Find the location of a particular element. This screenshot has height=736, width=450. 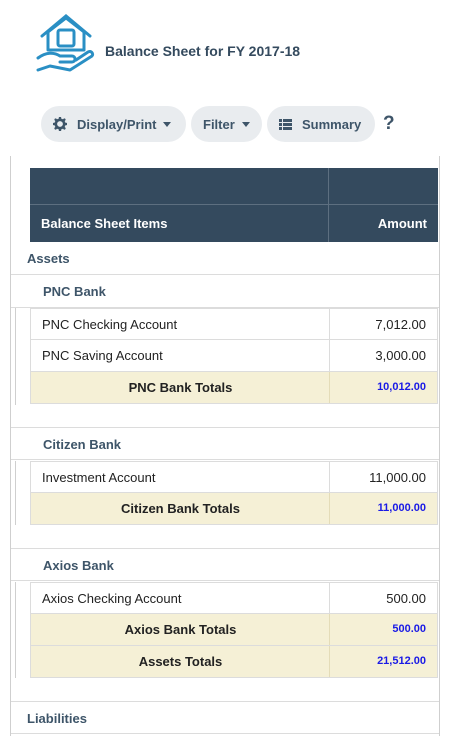

table-header: Balance Sheet Items Amount is located at coordinates (234, 223).